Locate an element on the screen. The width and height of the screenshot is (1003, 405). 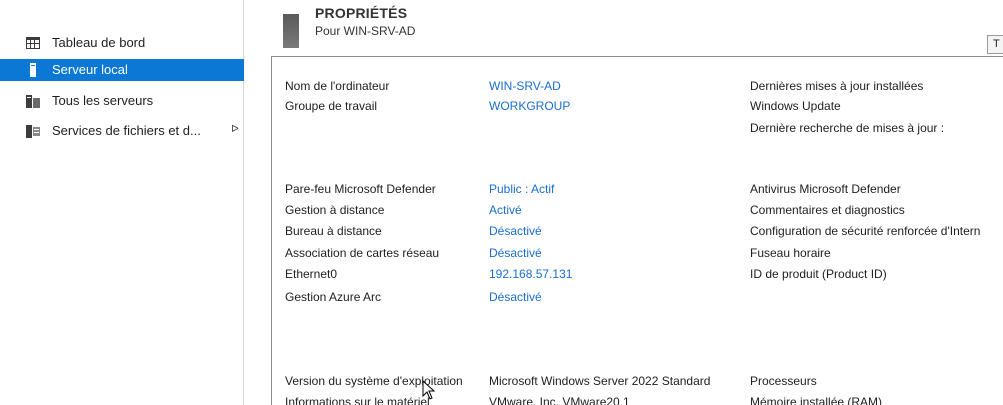
mouse-cursor-icon is located at coordinates (429, 390).